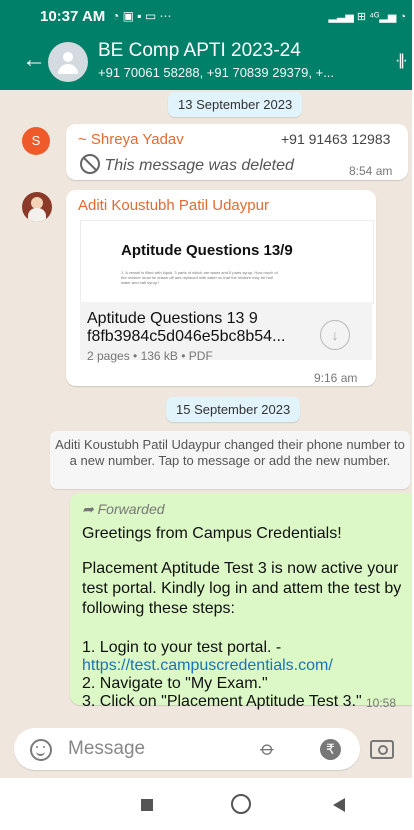 This screenshot has width=414, height=830. What do you see at coordinates (401, 61) in the screenshot?
I see `voice-call-icon: ·||·` at bounding box center [401, 61].